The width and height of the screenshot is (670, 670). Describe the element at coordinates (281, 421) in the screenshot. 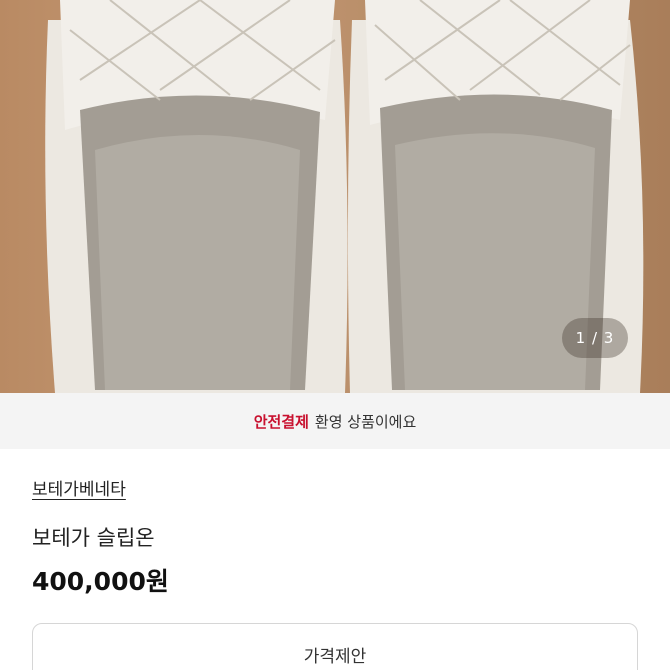

I see `safe-payment-label: 안전결제` at that location.